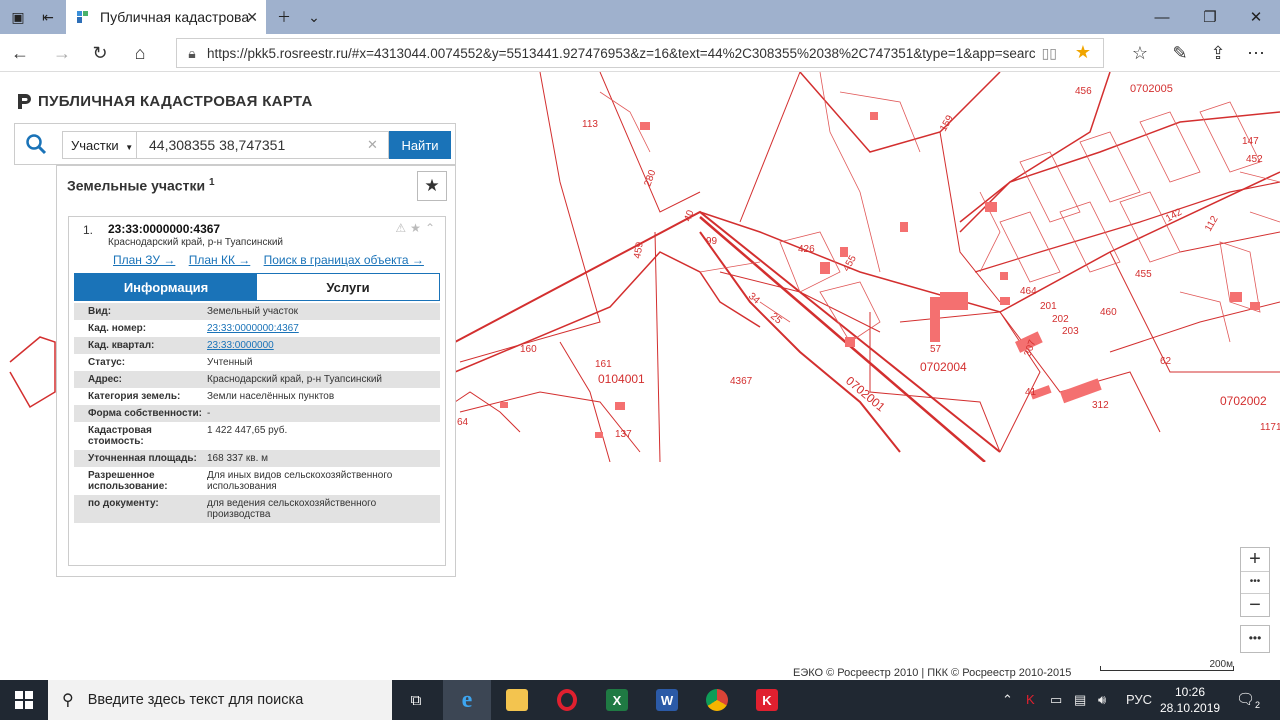 The image size is (1280, 720). What do you see at coordinates (1256, 53) in the screenshot?
I see `more-menu-icon: ⋯` at bounding box center [1256, 53].